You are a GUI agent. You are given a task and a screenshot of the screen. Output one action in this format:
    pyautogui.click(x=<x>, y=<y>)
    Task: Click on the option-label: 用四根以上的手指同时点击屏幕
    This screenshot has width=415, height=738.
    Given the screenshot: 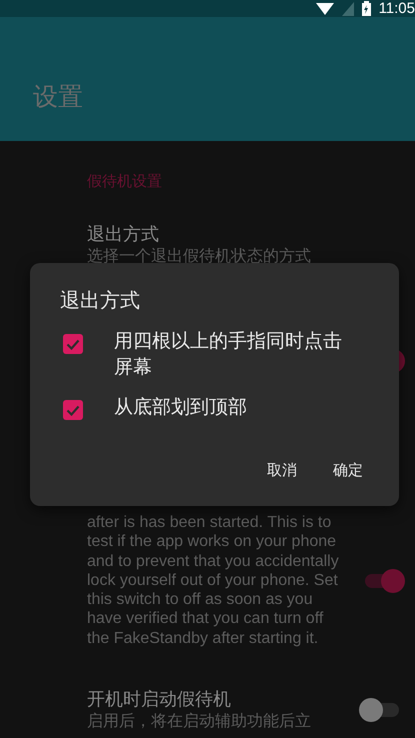 What is the action you would take?
    pyautogui.click(x=230, y=354)
    